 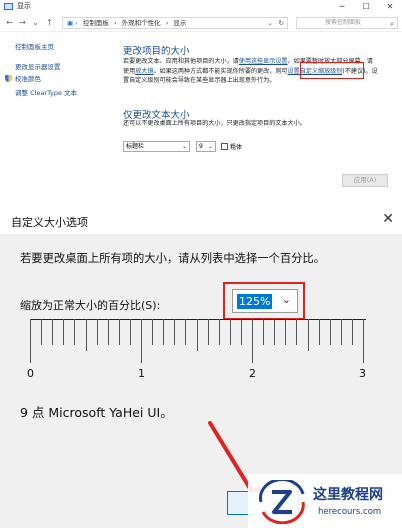 I want to click on bold-label: 粗体, so click(x=236, y=147).